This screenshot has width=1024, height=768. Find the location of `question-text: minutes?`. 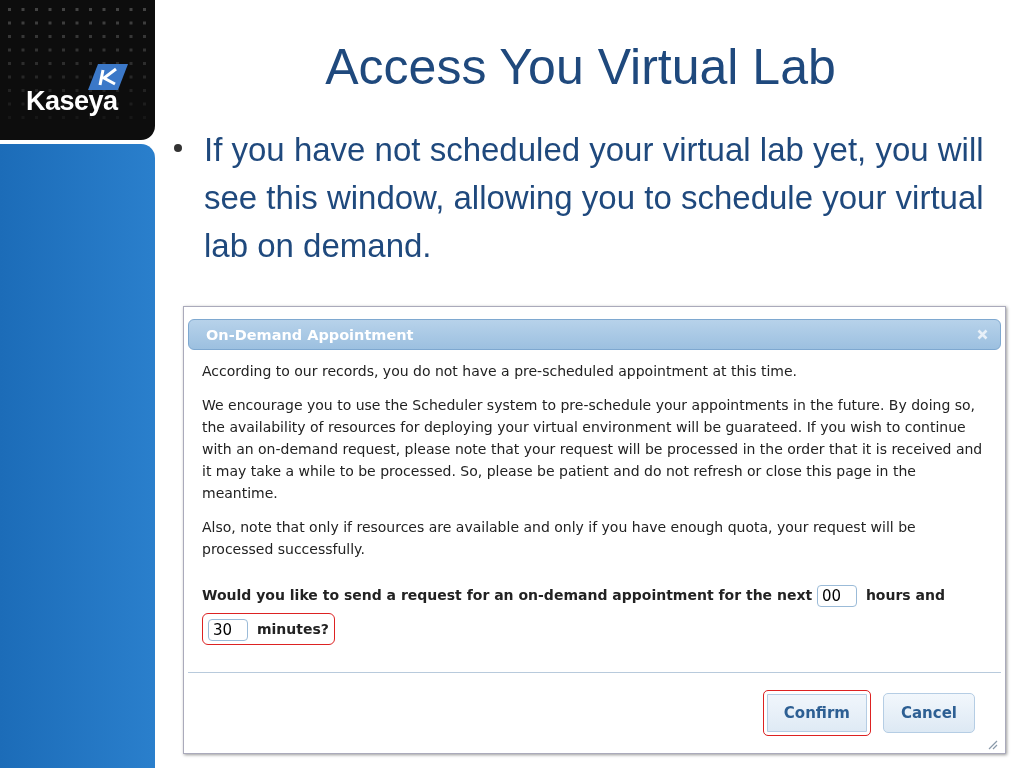

question-text: minutes? is located at coordinates (292, 629).